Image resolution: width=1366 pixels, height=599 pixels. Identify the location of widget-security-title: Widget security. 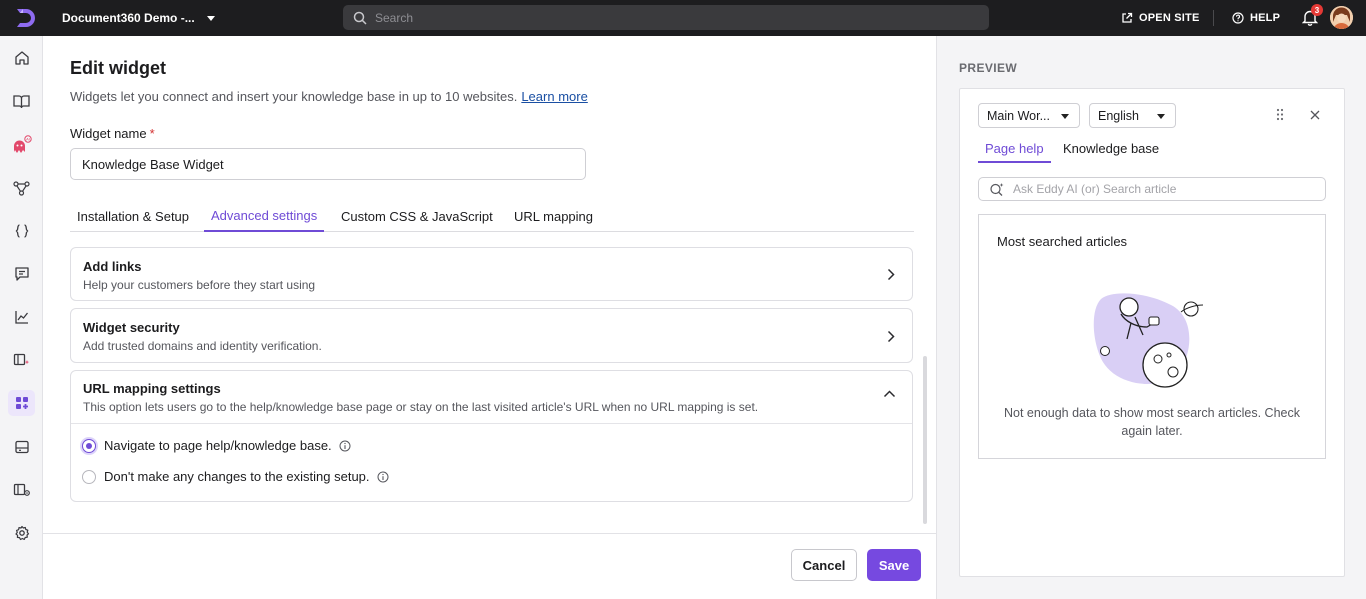
(131, 327).